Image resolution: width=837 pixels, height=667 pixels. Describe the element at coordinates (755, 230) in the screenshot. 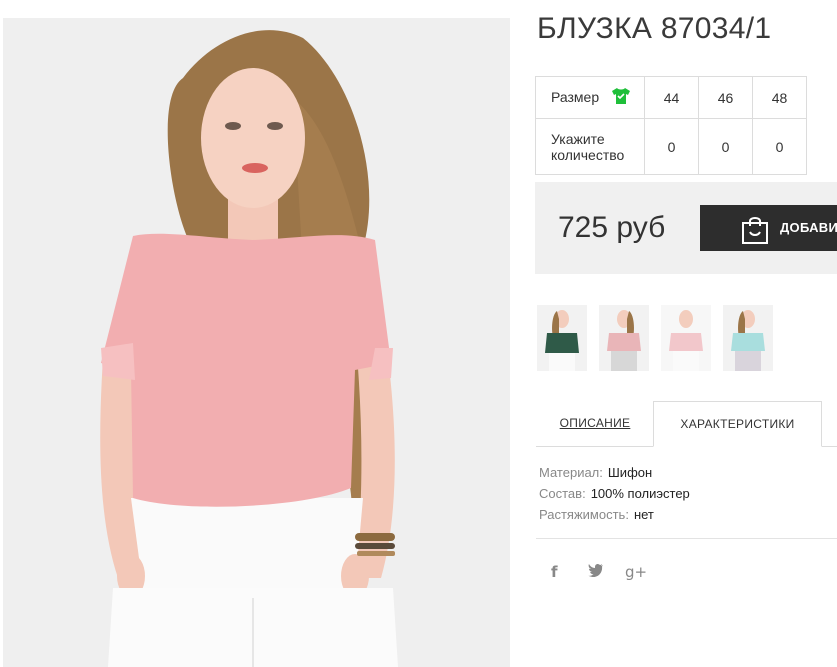

I see `shopping-bag-icon` at that location.